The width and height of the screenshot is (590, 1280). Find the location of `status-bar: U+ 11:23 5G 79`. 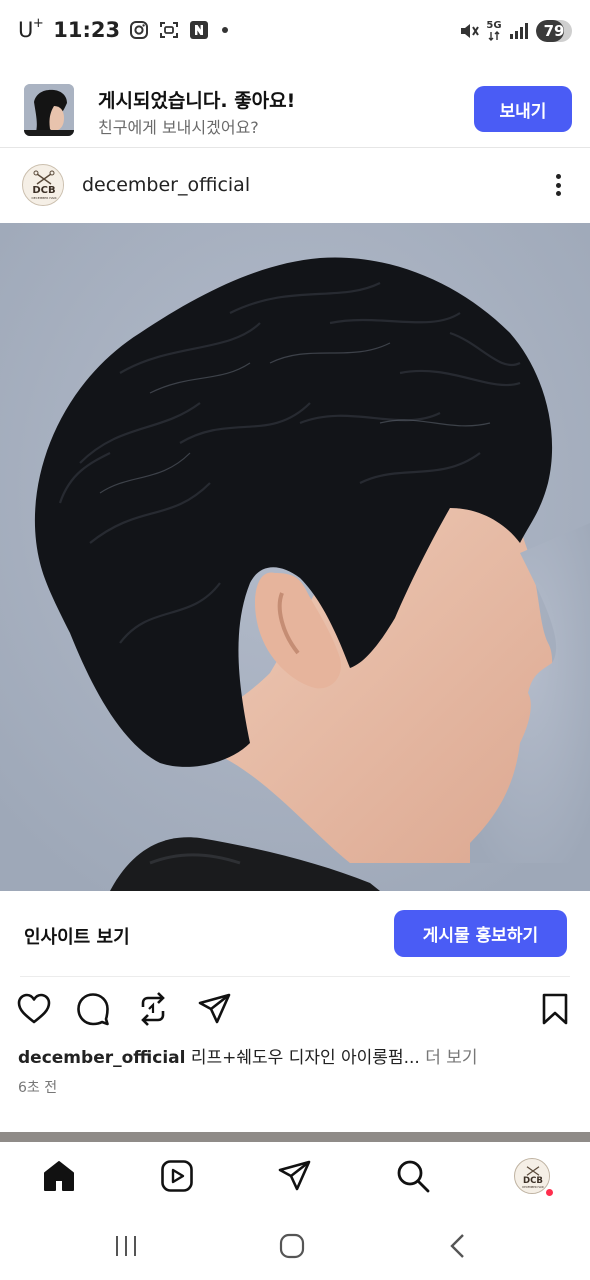

status-bar: U+ 11:23 5G 79 is located at coordinates (295, 33).